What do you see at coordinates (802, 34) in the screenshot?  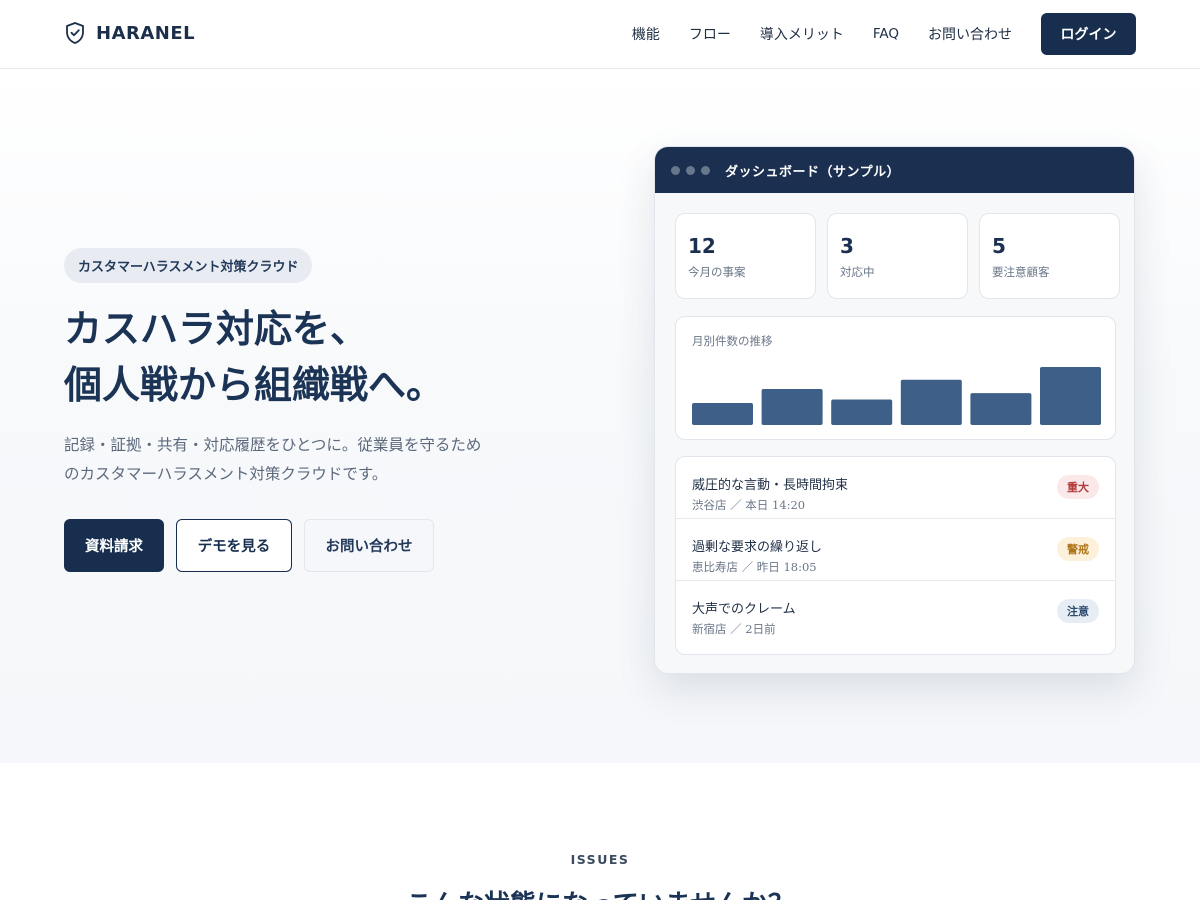 I see `nav-benefits: 導入メリット` at bounding box center [802, 34].